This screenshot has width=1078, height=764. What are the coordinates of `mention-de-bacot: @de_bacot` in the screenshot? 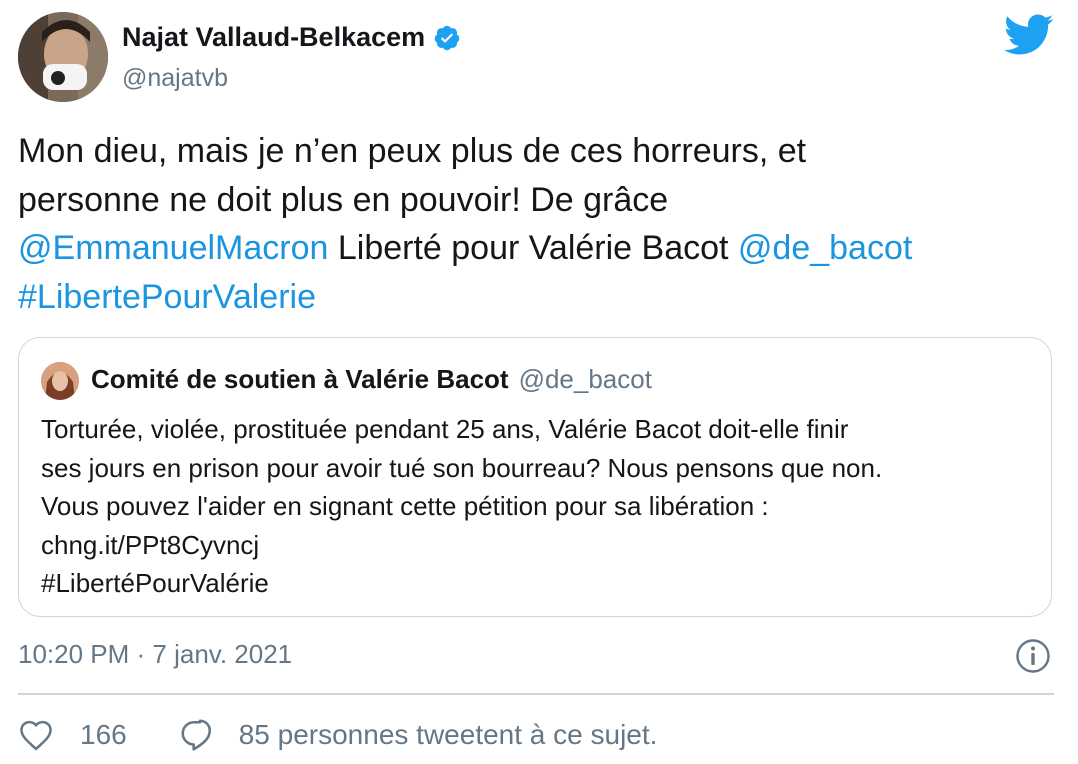 It's located at (825, 248).